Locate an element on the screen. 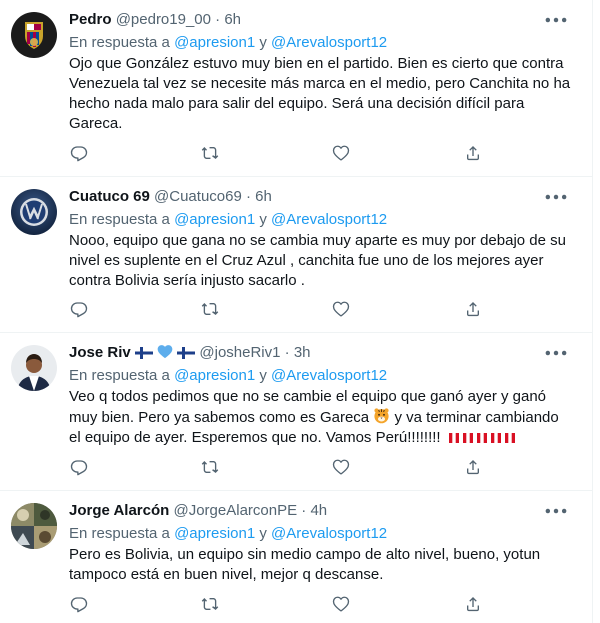 This screenshot has height=623, width=600. tiger-face-icon is located at coordinates (381, 416).